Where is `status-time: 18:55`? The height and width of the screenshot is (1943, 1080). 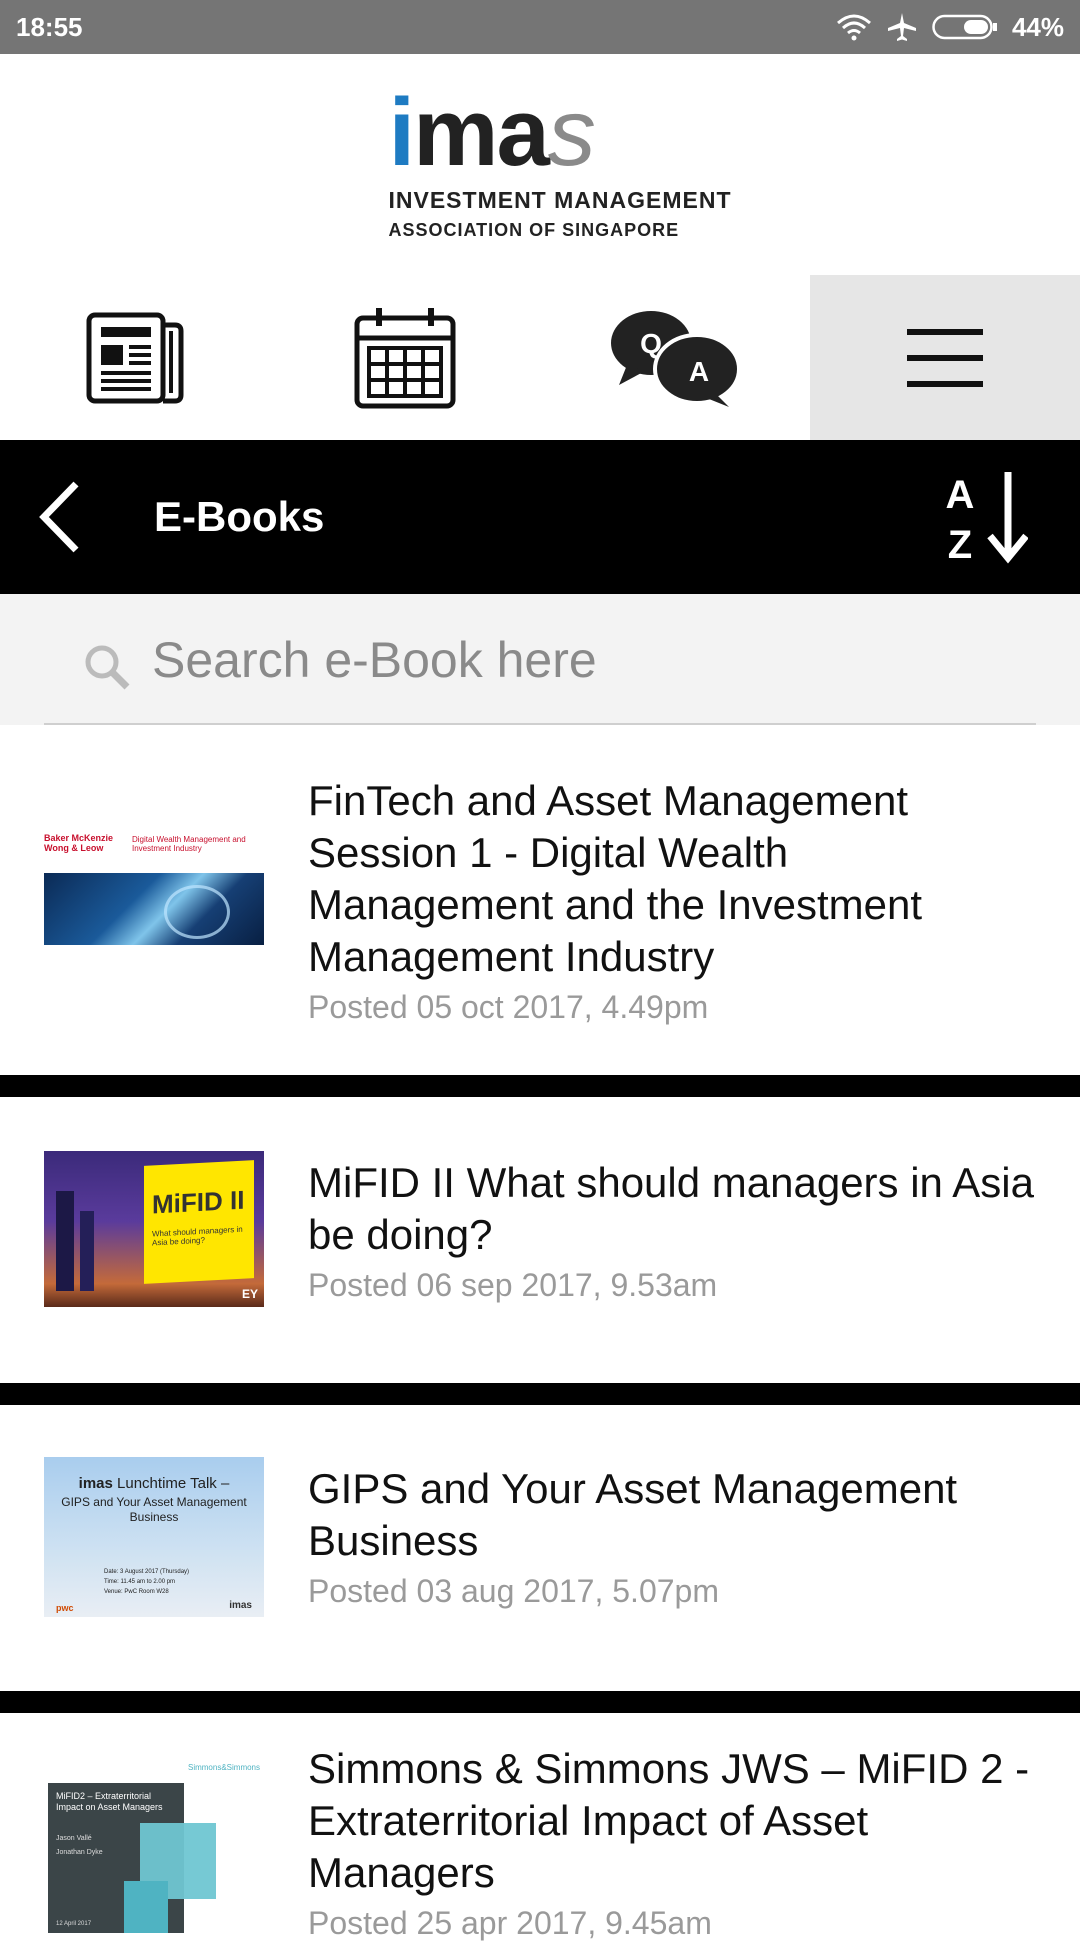
status-time: 18:55 is located at coordinates (49, 26).